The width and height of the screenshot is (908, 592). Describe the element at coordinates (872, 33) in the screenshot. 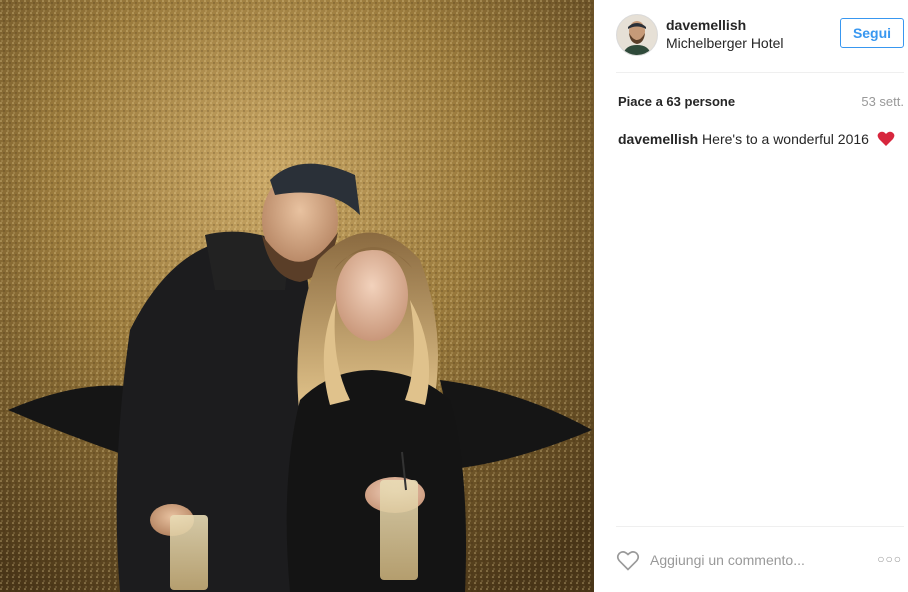

I see `follow-button: Segui` at that location.